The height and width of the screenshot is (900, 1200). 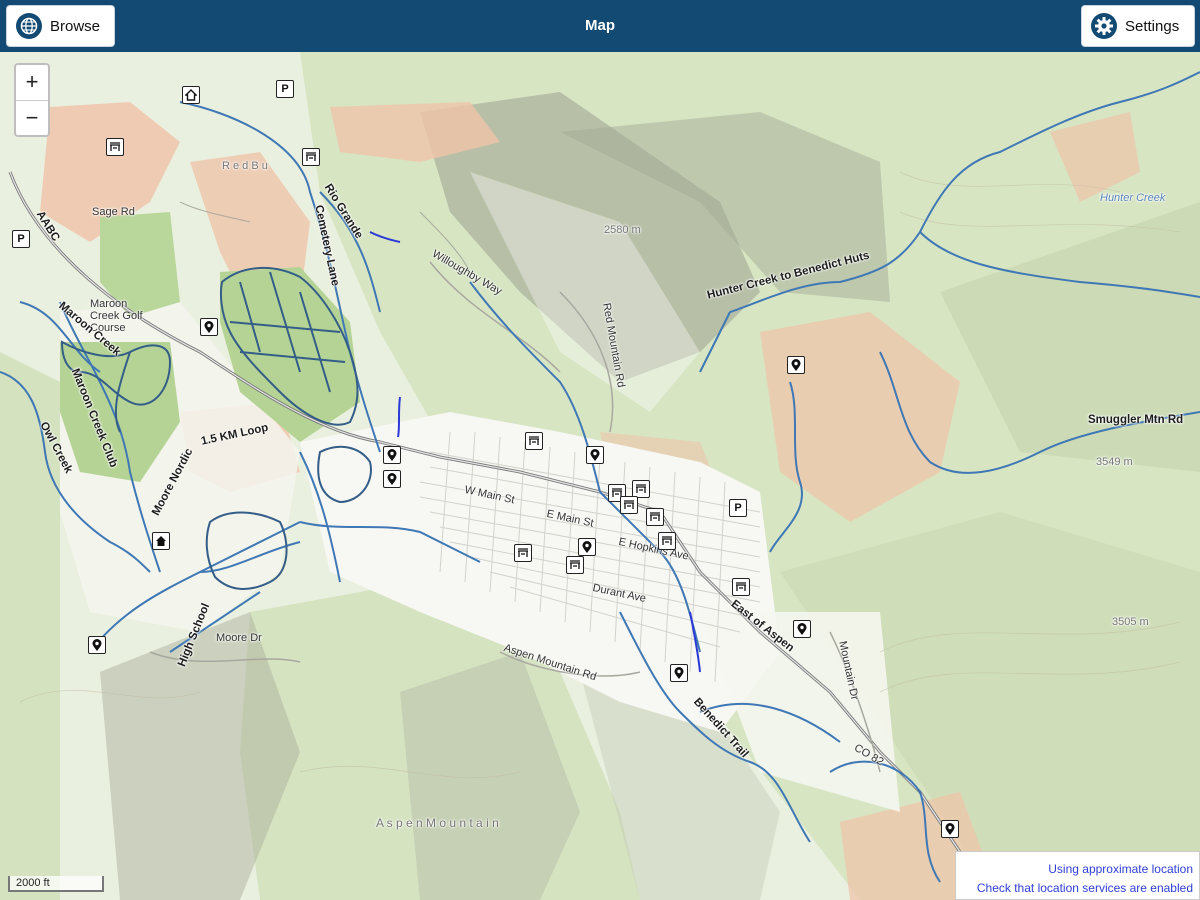 I want to click on map-label-moore-dr: Moore Dr, so click(x=239, y=638).